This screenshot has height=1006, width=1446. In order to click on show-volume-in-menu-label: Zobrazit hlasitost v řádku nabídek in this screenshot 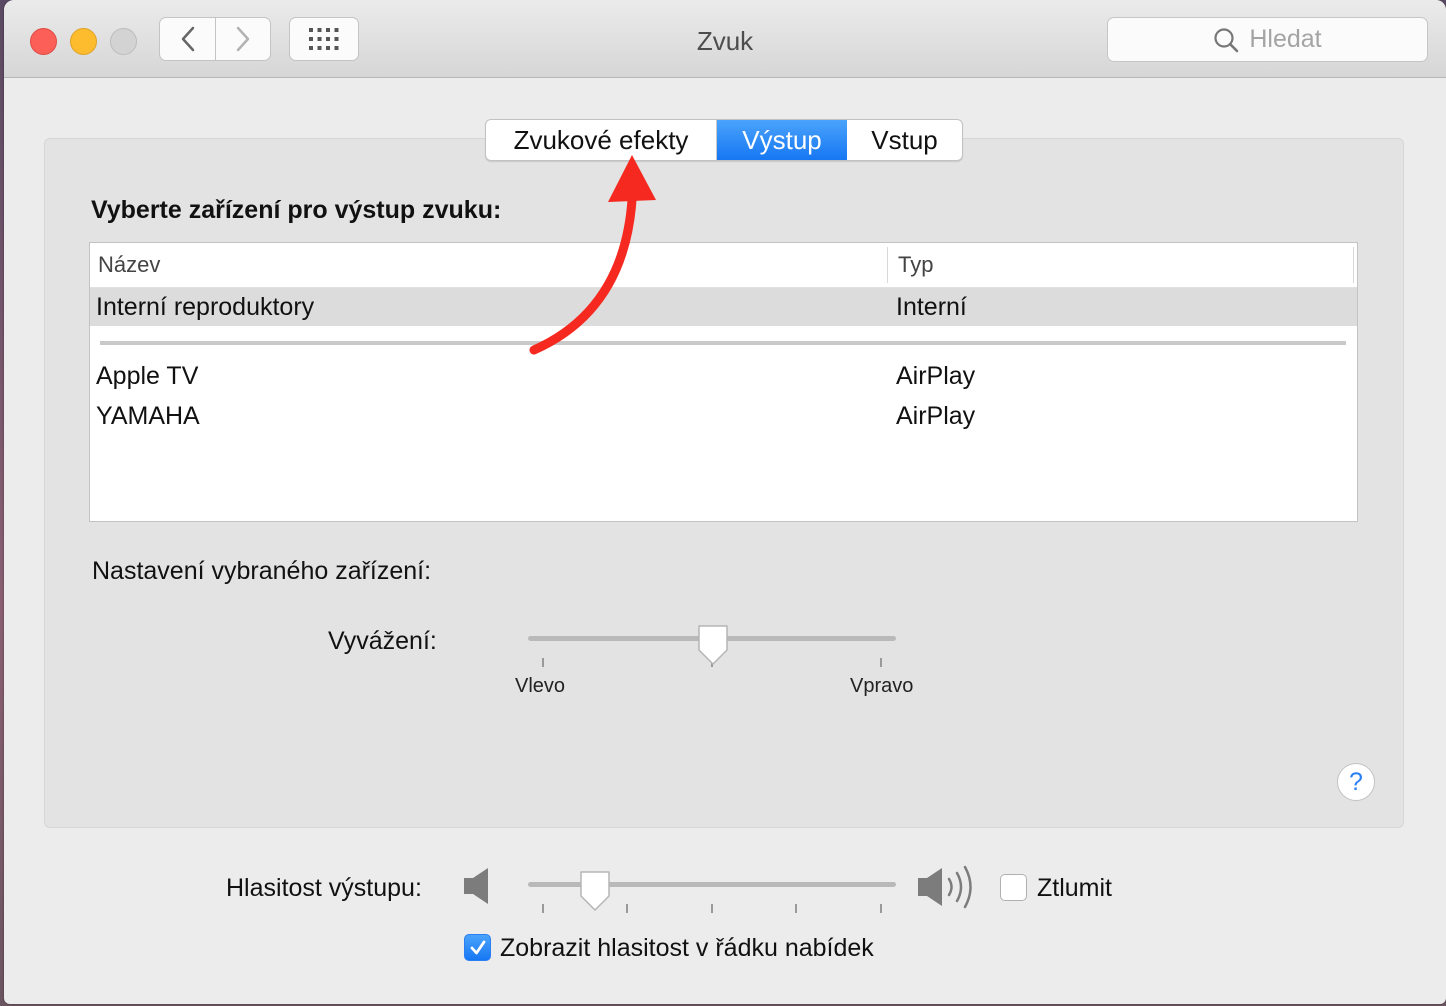, I will do `click(687, 948)`.